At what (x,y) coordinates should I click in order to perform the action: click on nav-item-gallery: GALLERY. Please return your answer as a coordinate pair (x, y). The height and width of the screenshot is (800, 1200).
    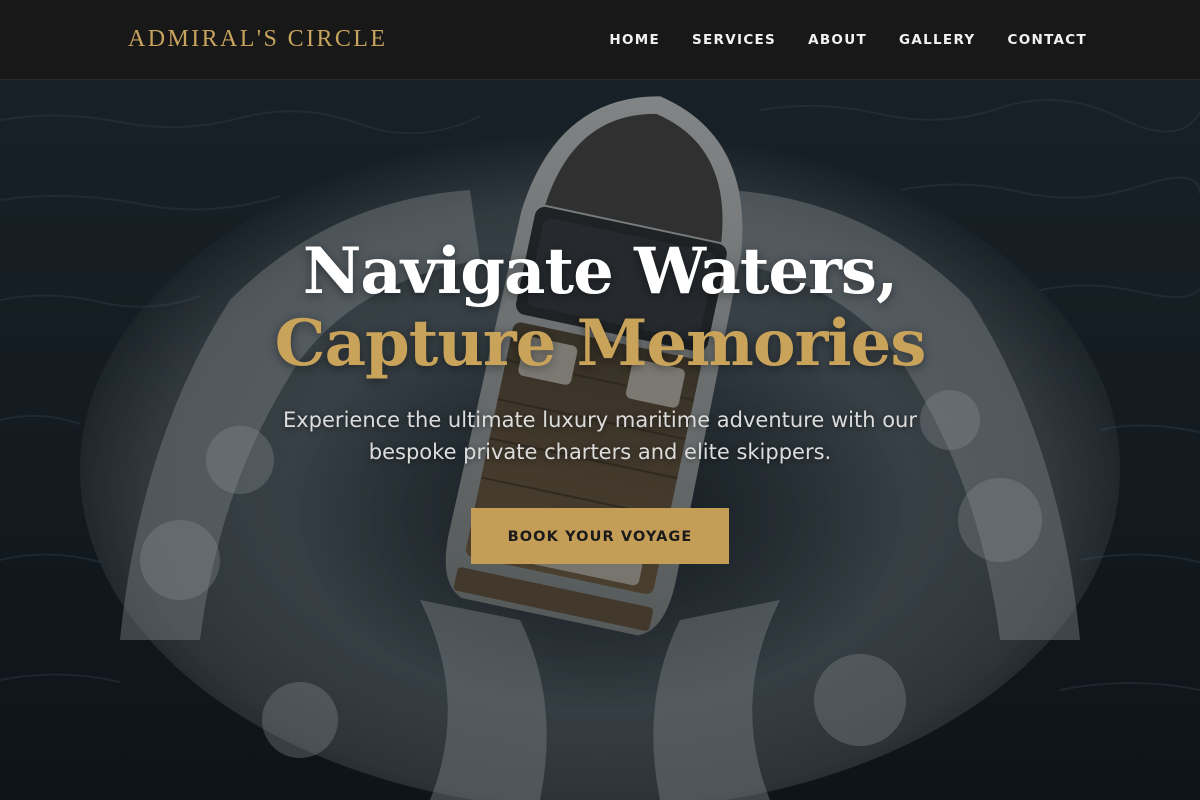
    Looking at the image, I should click on (937, 40).